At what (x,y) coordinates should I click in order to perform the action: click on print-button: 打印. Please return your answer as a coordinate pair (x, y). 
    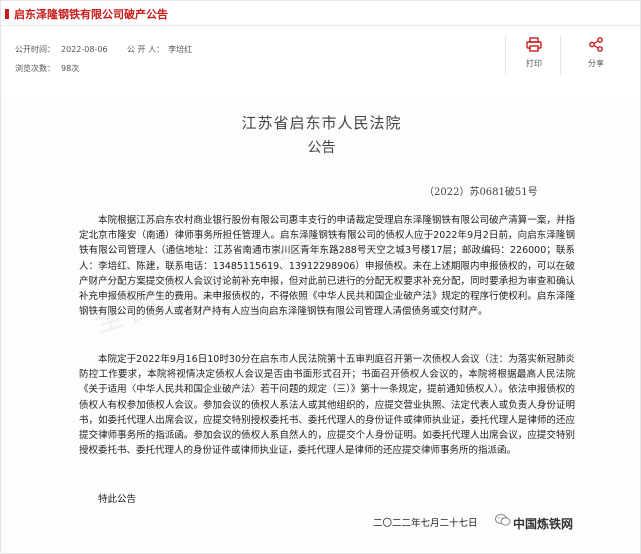
    Looking at the image, I should click on (534, 53).